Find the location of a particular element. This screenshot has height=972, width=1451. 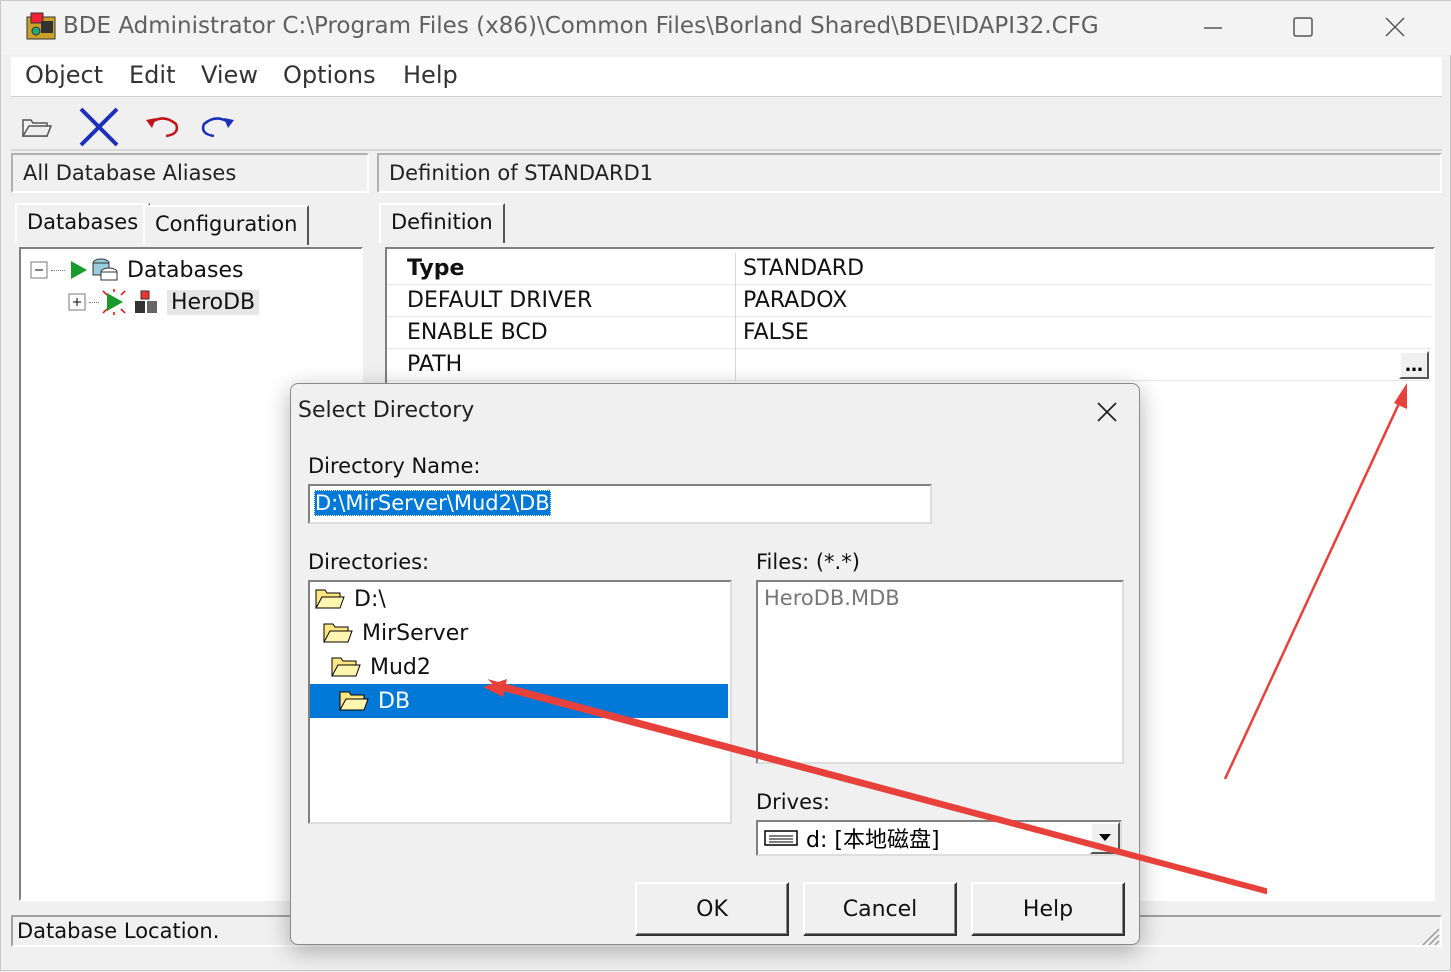

directory-item-selected: DB is located at coordinates (519, 701).